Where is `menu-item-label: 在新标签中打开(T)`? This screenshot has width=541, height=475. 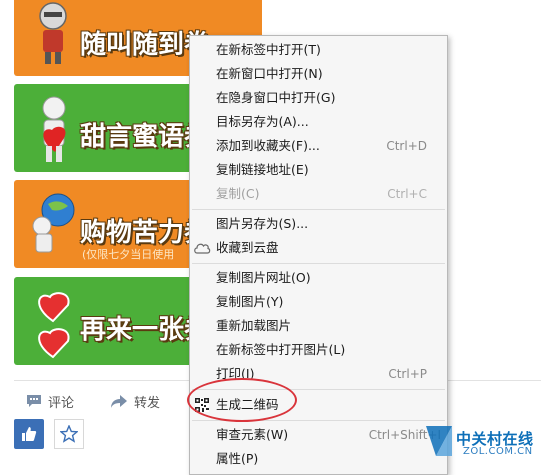
menu-item-label: 在新标签中打开(T) is located at coordinates (268, 49).